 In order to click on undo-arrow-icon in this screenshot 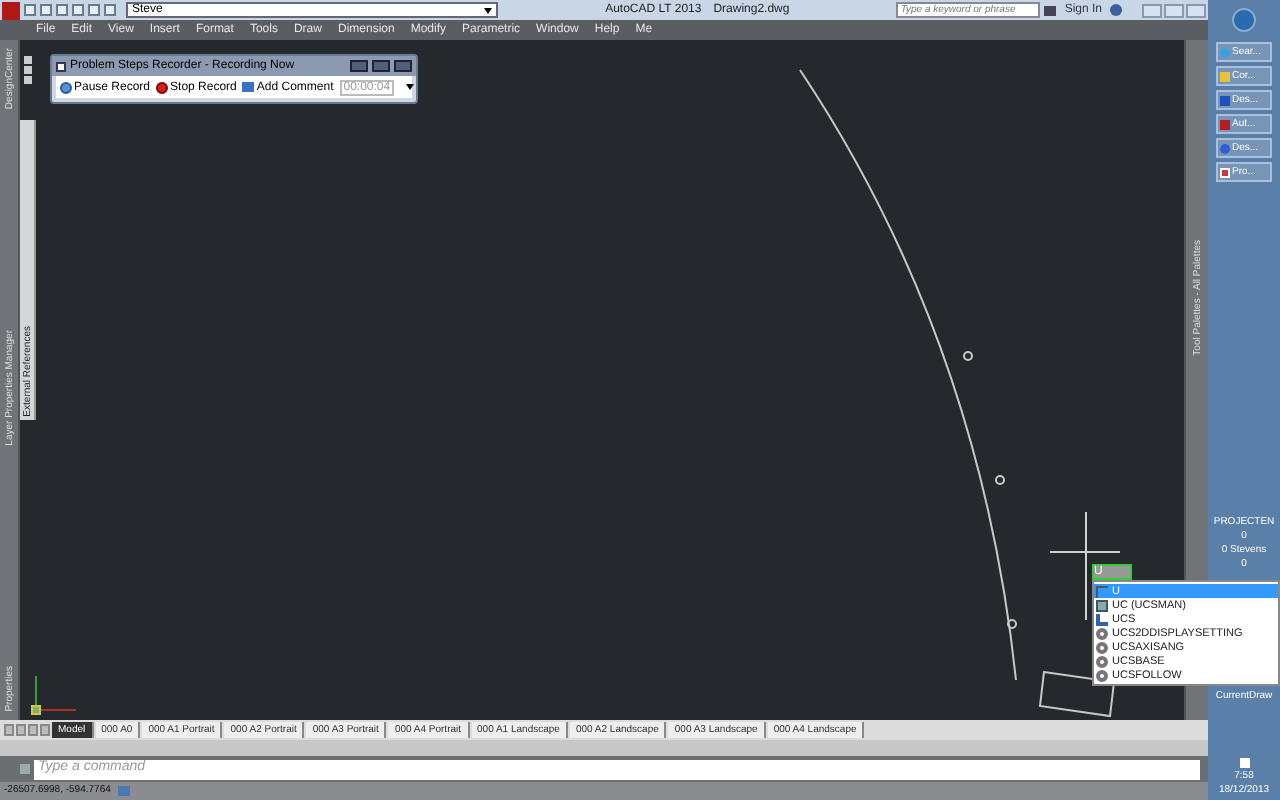, I will do `click(1102, 591)`.